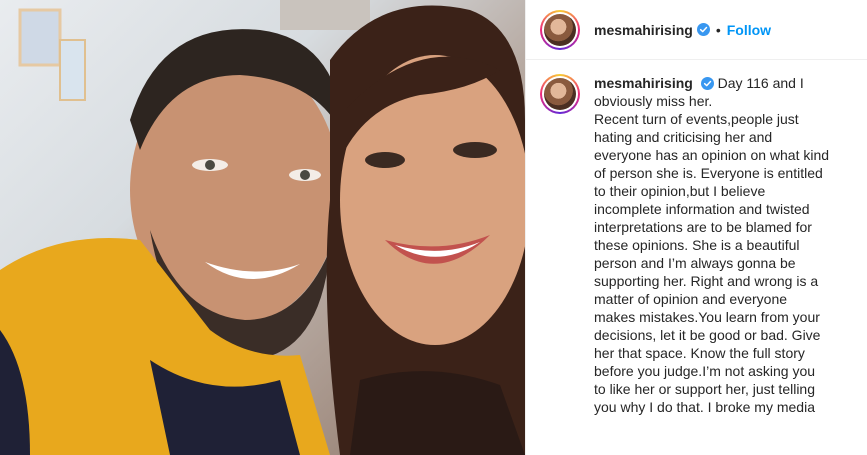 The height and width of the screenshot is (455, 867). Describe the element at coordinates (680, 191) in the screenshot. I see `caption-line: to their opinion,but I believe` at that location.